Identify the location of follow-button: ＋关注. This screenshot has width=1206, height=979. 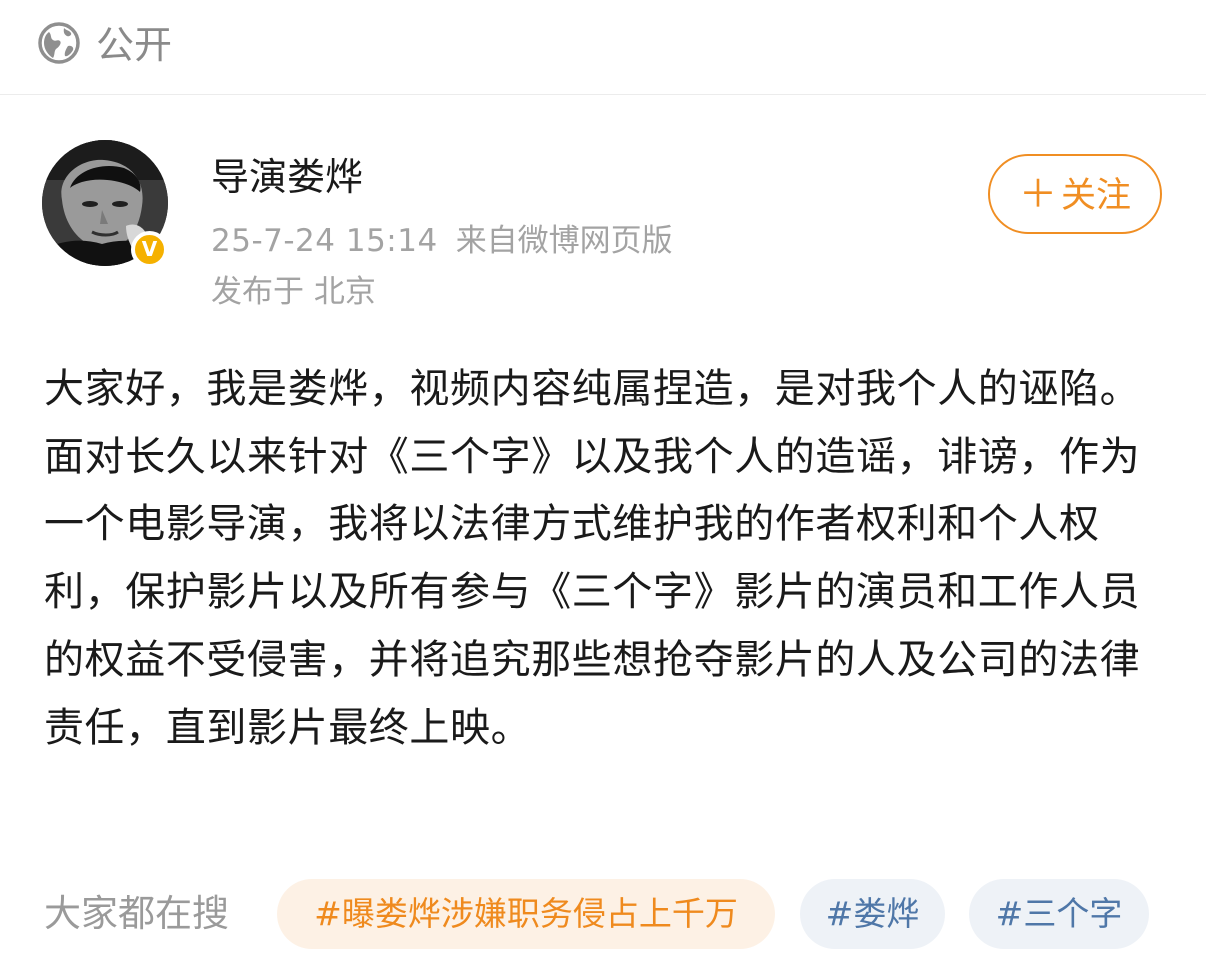
(1075, 194).